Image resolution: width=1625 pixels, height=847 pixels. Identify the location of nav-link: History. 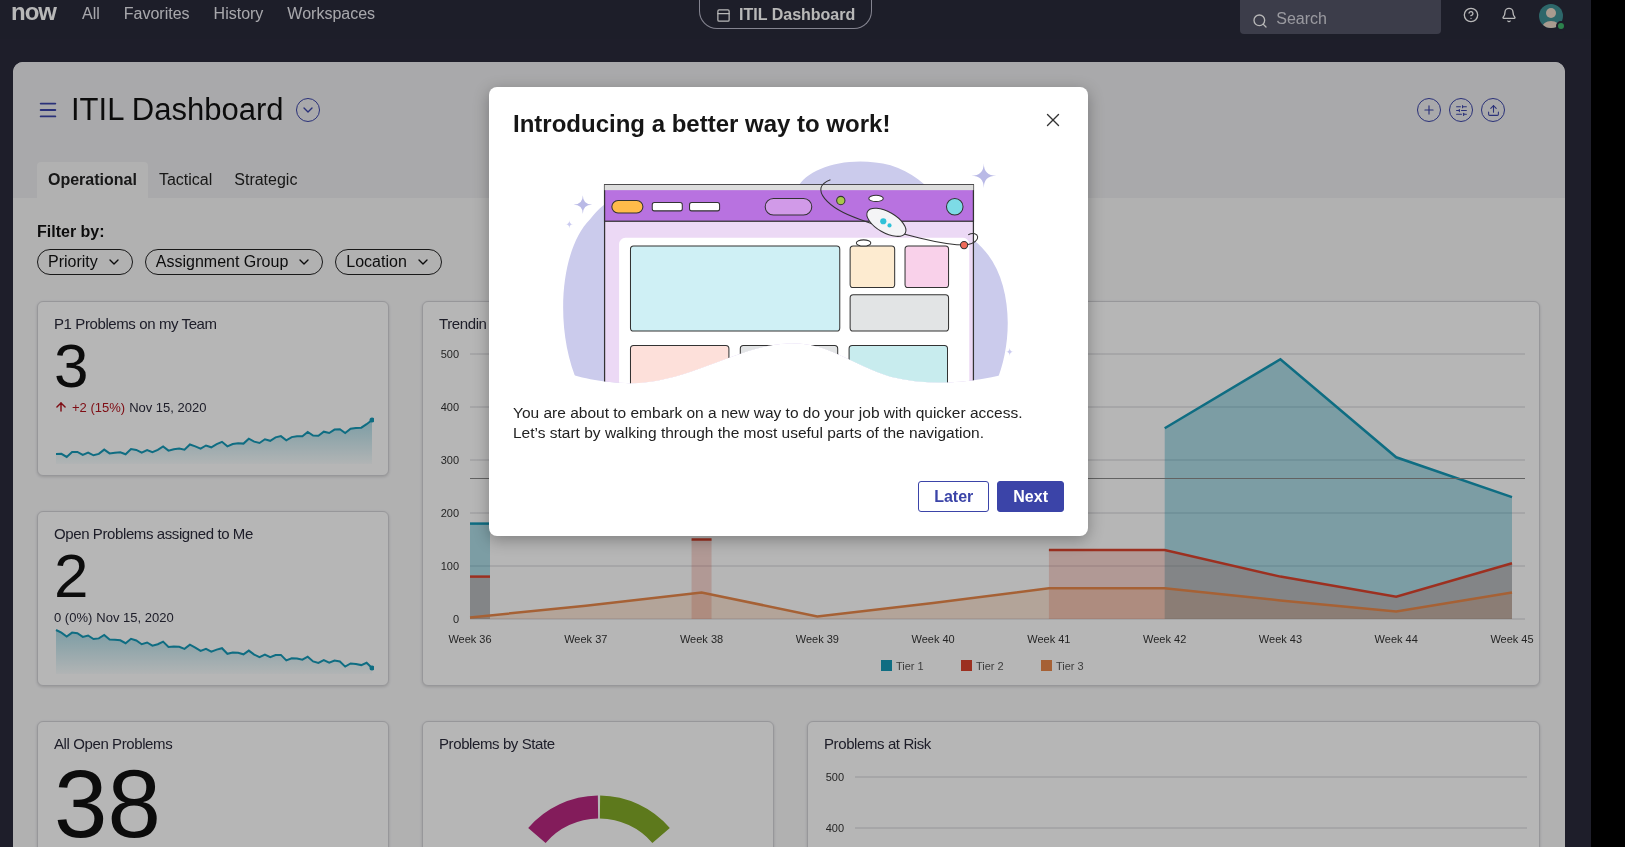
(238, 14).